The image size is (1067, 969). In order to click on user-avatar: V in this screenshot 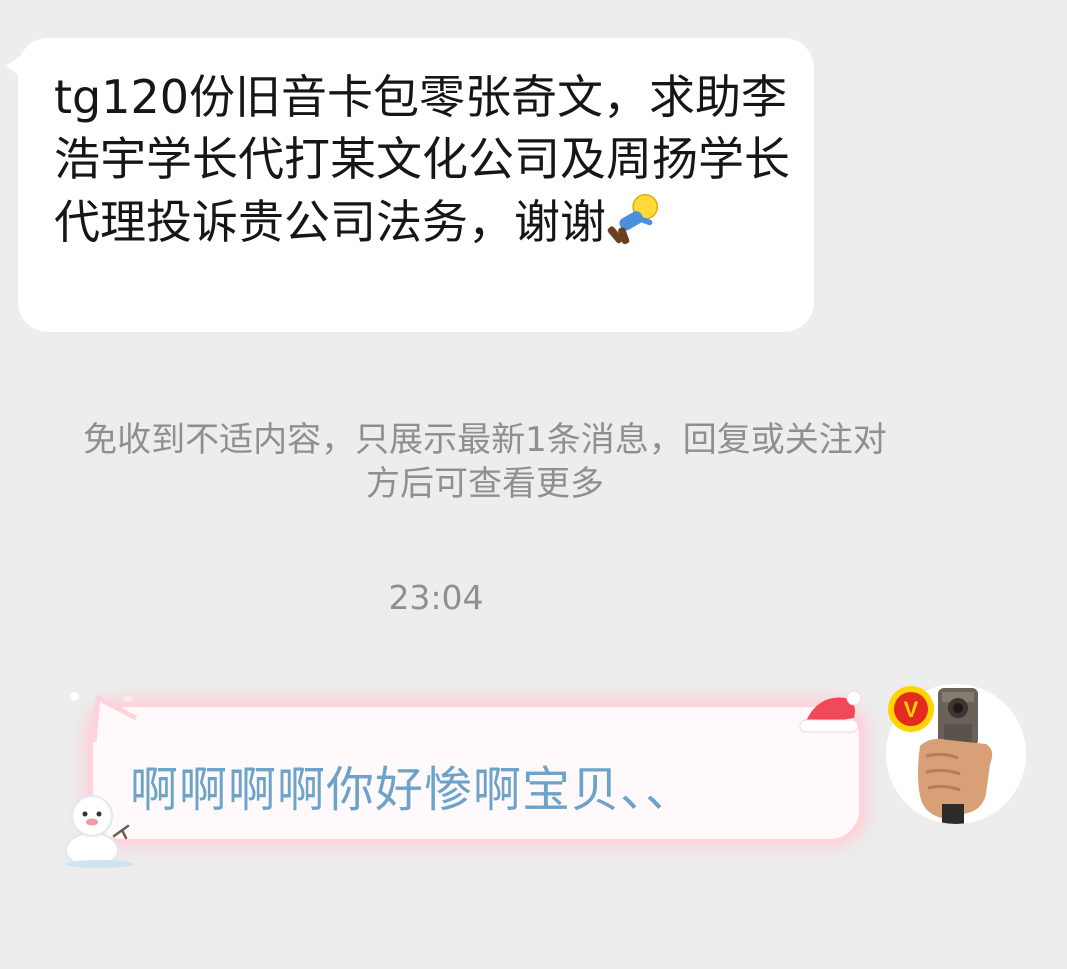, I will do `click(956, 754)`.